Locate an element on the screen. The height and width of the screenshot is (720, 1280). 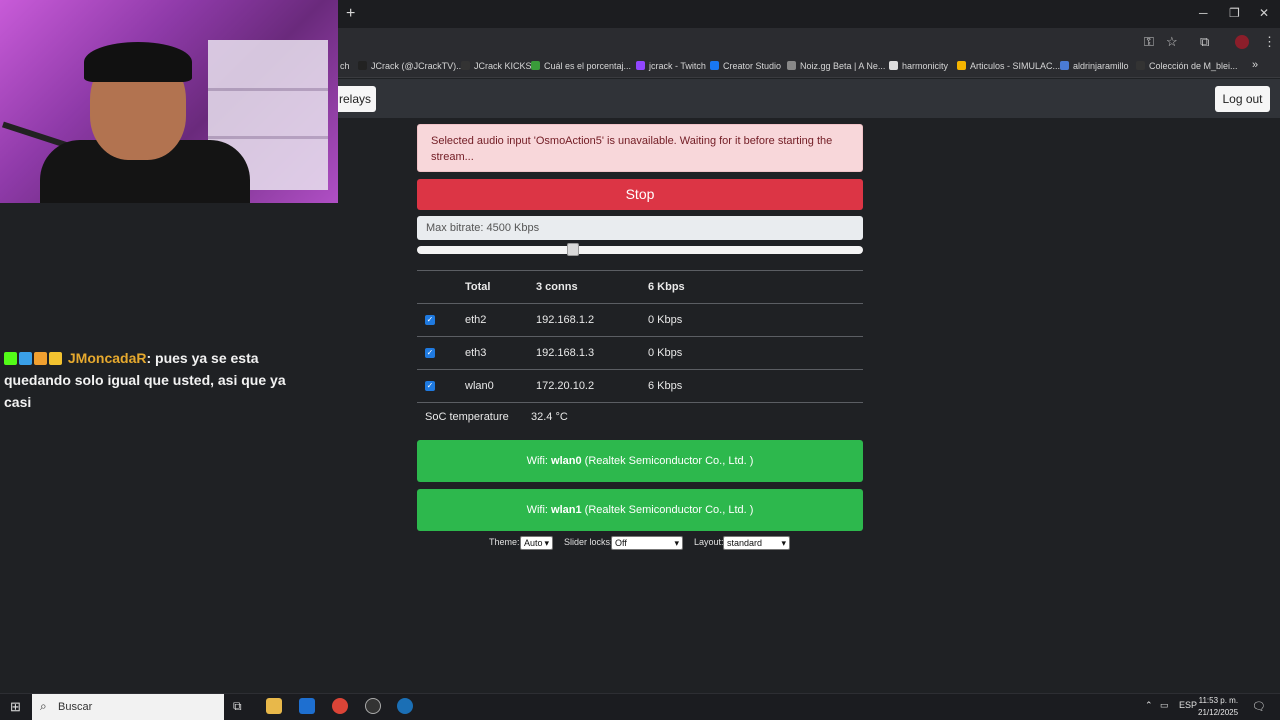
more-bookmarks-button: » is located at coordinates (1255, 65).